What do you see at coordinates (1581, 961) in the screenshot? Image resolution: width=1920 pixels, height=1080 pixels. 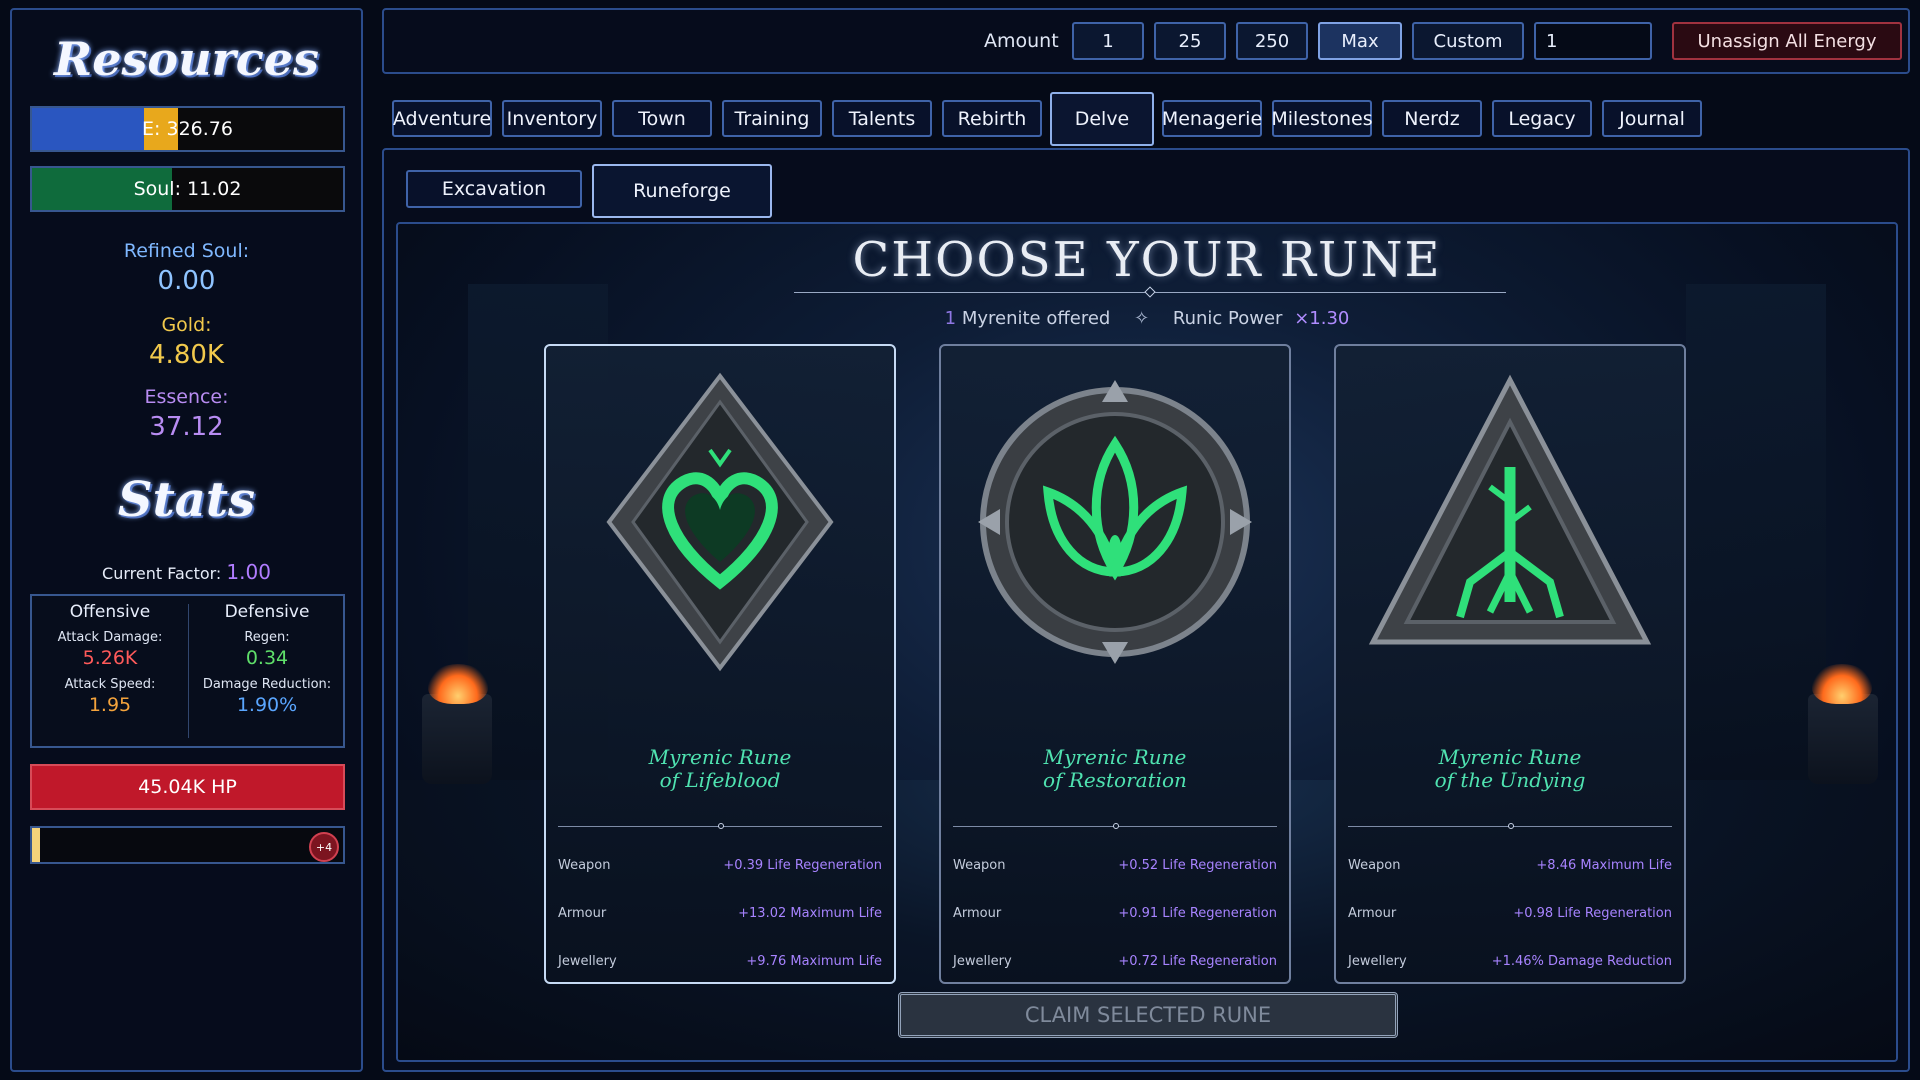 I see `bonus-value: +1.46% Damage Reduction` at bounding box center [1581, 961].